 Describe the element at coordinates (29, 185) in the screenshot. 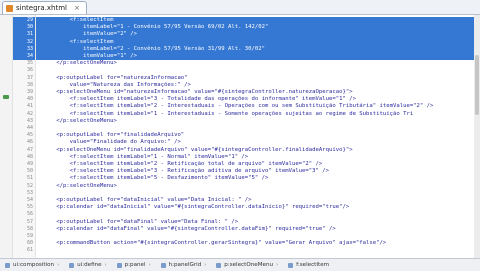

I see `line-number: 52` at that location.